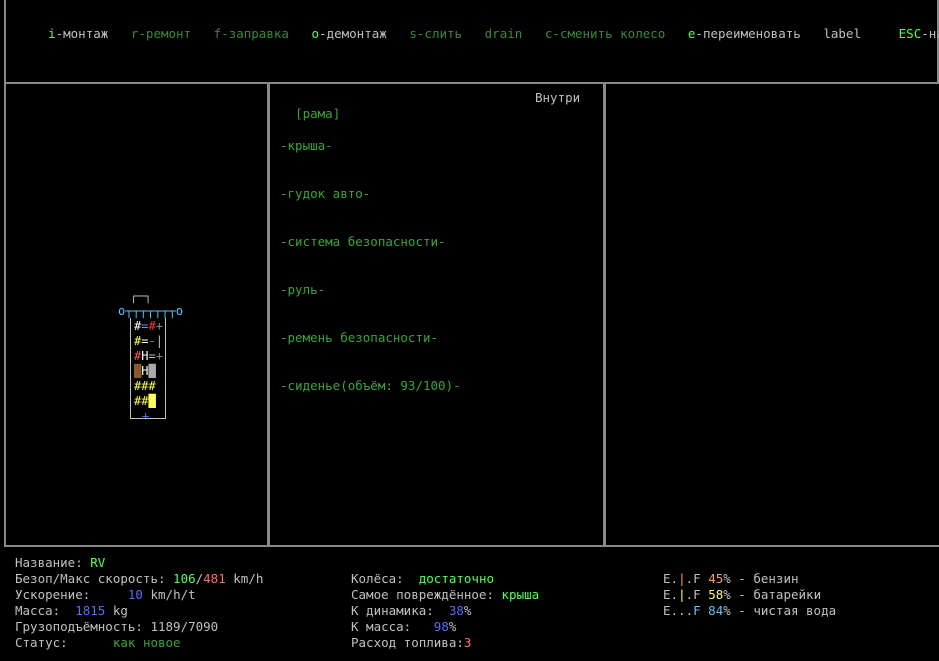 This screenshot has width=939, height=661. What do you see at coordinates (349, 33) in the screenshot?
I see `uninstall-action: o-демонтаж` at bounding box center [349, 33].